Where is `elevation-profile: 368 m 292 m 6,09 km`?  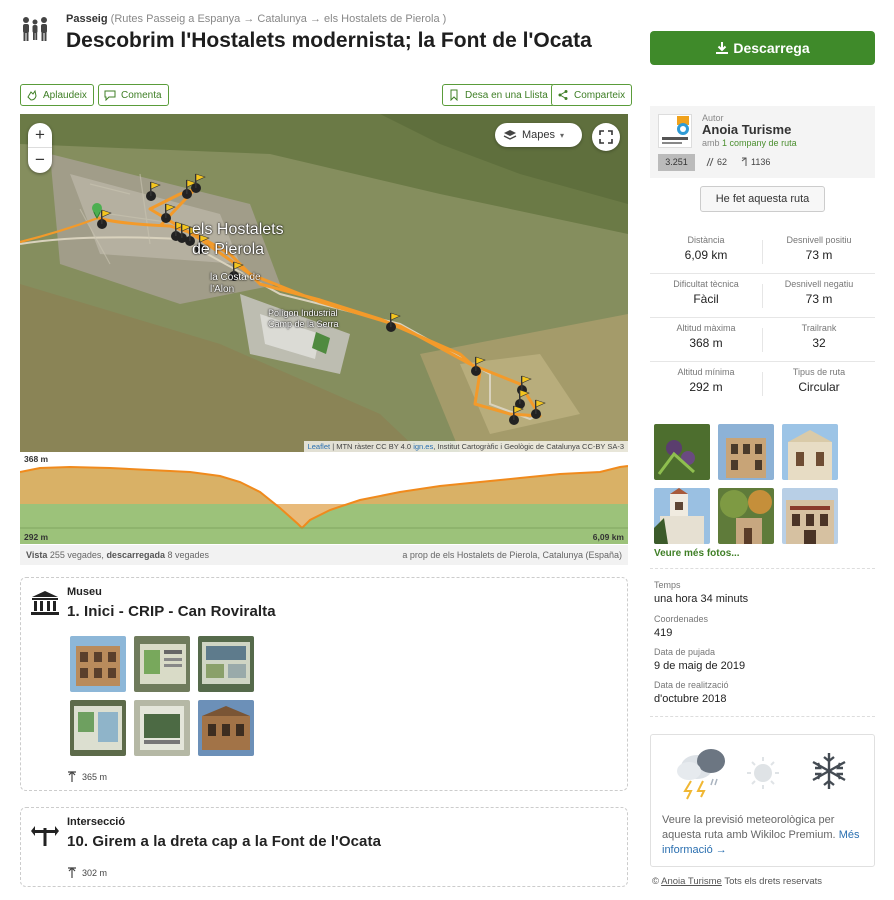 elevation-profile: 368 m 292 m 6,09 km is located at coordinates (324, 498).